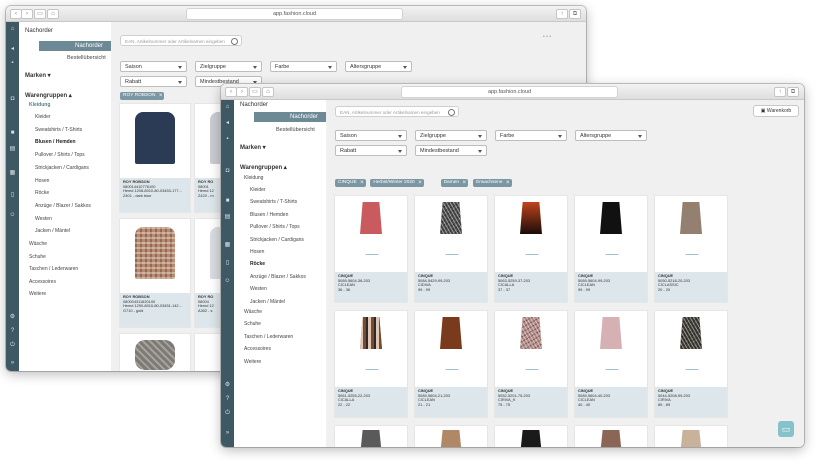 The image size is (822, 465). I want to click on filter-chip: Herbst/Winter 2020 ×, so click(397, 183).